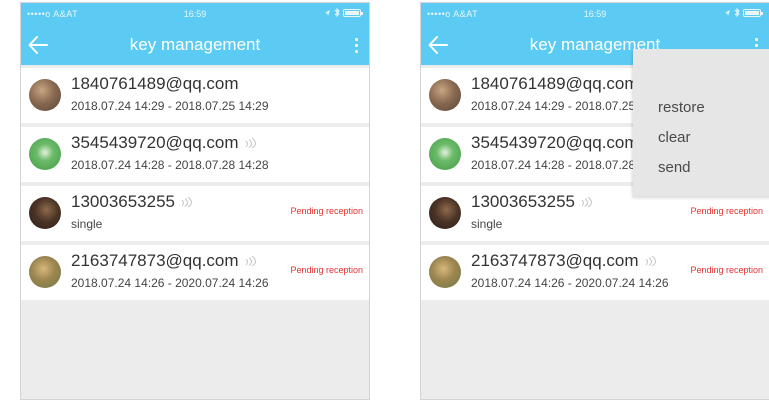  I want to click on menu-item-restore: restore, so click(713, 113).